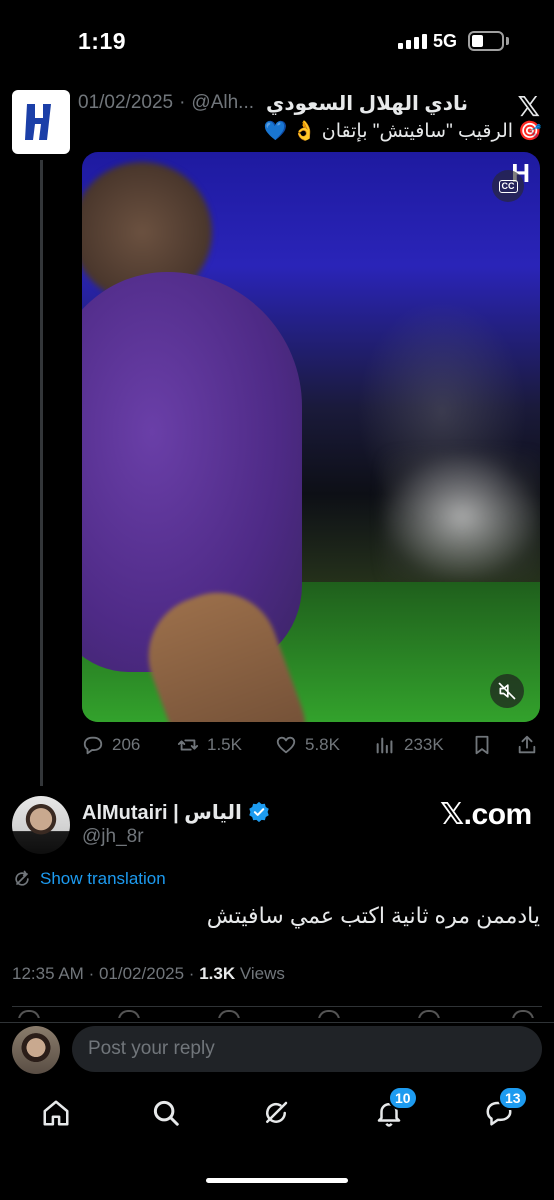 Image resolution: width=554 pixels, height=1200 pixels. Describe the element at coordinates (188, 745) in the screenshot. I see `repost-icon` at that location.